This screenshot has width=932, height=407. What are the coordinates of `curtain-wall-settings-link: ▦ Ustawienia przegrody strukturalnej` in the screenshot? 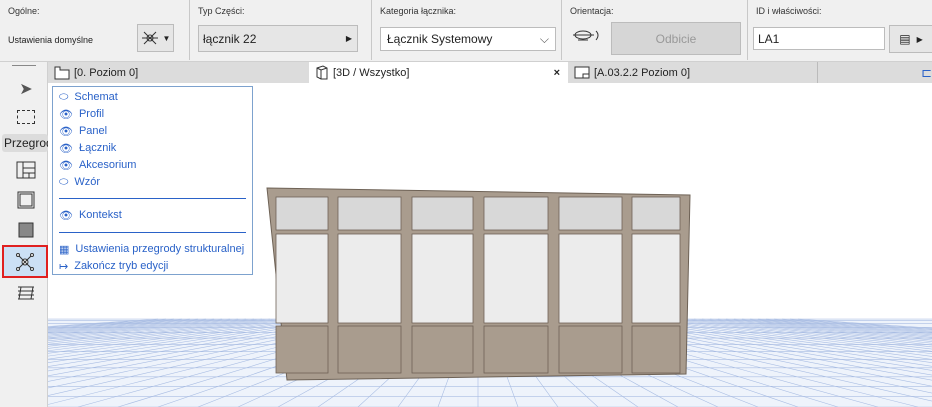 It's located at (151, 249).